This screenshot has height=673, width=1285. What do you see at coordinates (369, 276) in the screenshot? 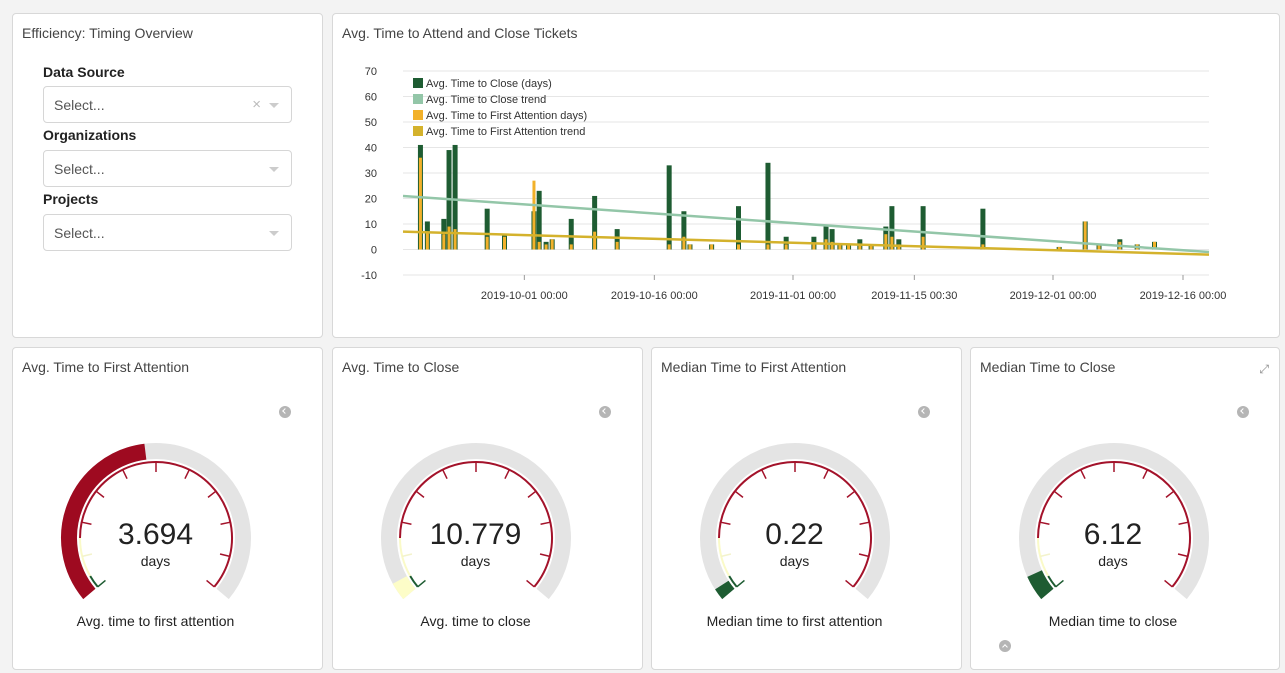
I see `y-tick-label: -10` at bounding box center [369, 276].